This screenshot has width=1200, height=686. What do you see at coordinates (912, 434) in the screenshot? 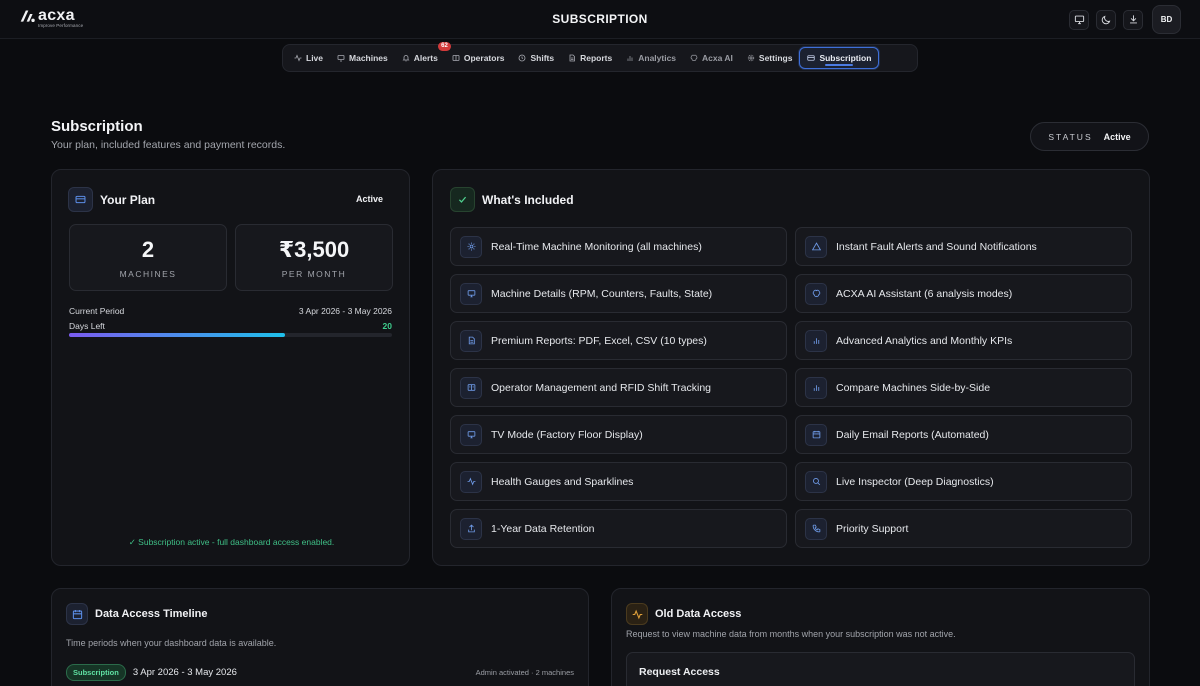
I see `feature-label: Daily Email Reports (Automated)` at bounding box center [912, 434].